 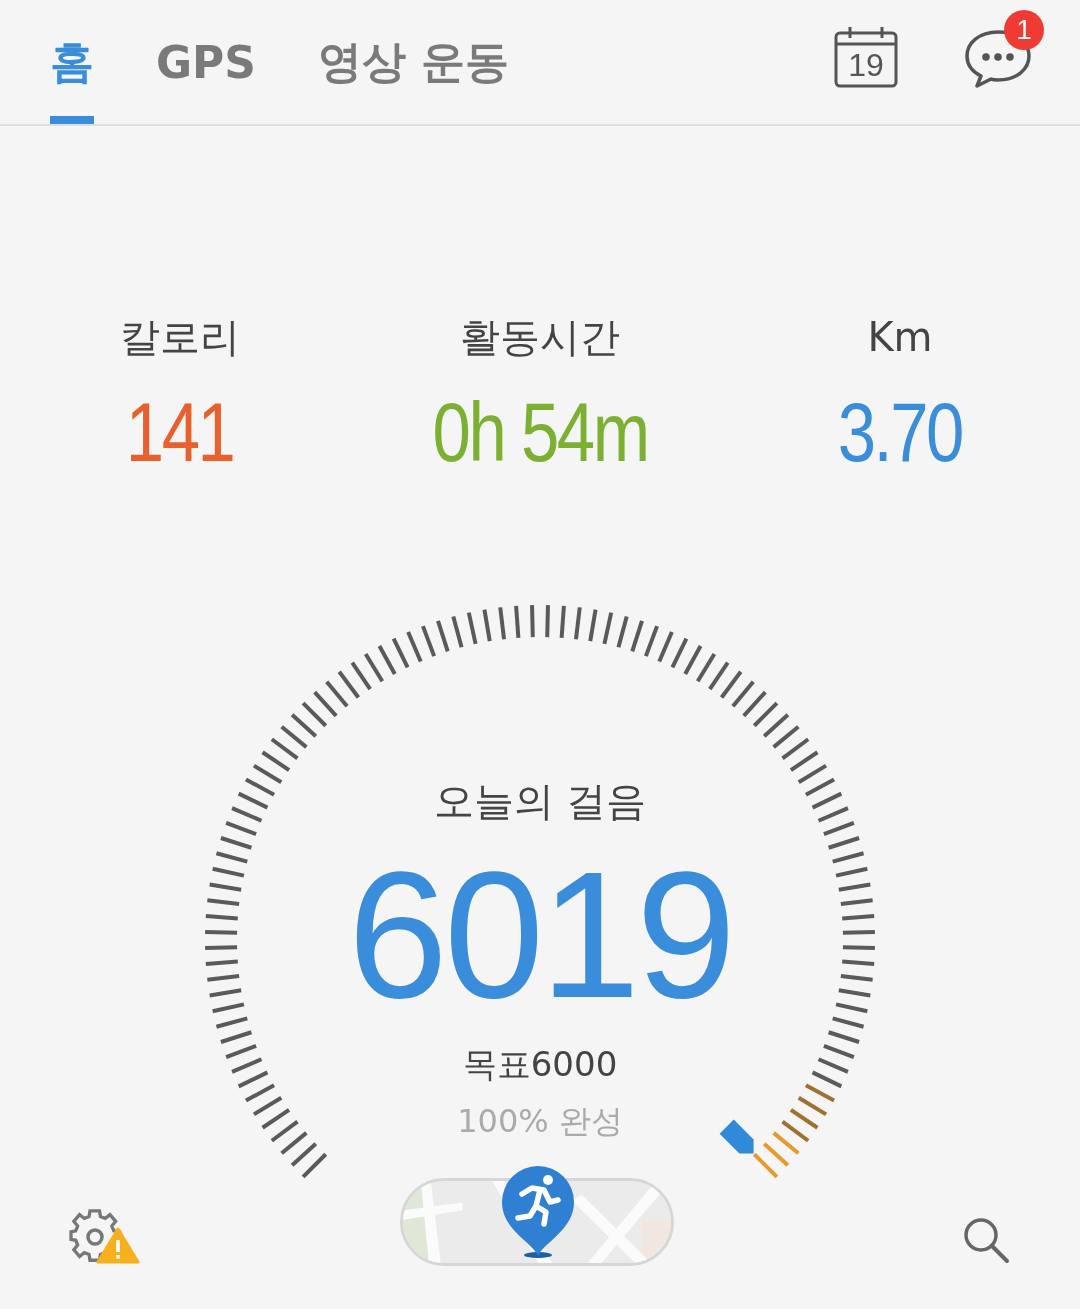 What do you see at coordinates (540, 801) in the screenshot?
I see `steps-title: 오늘의 걸음` at bounding box center [540, 801].